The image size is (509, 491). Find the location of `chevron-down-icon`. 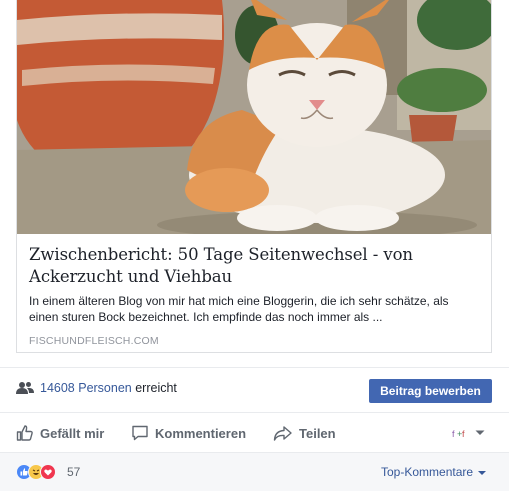

chevron-down-icon is located at coordinates (480, 432).